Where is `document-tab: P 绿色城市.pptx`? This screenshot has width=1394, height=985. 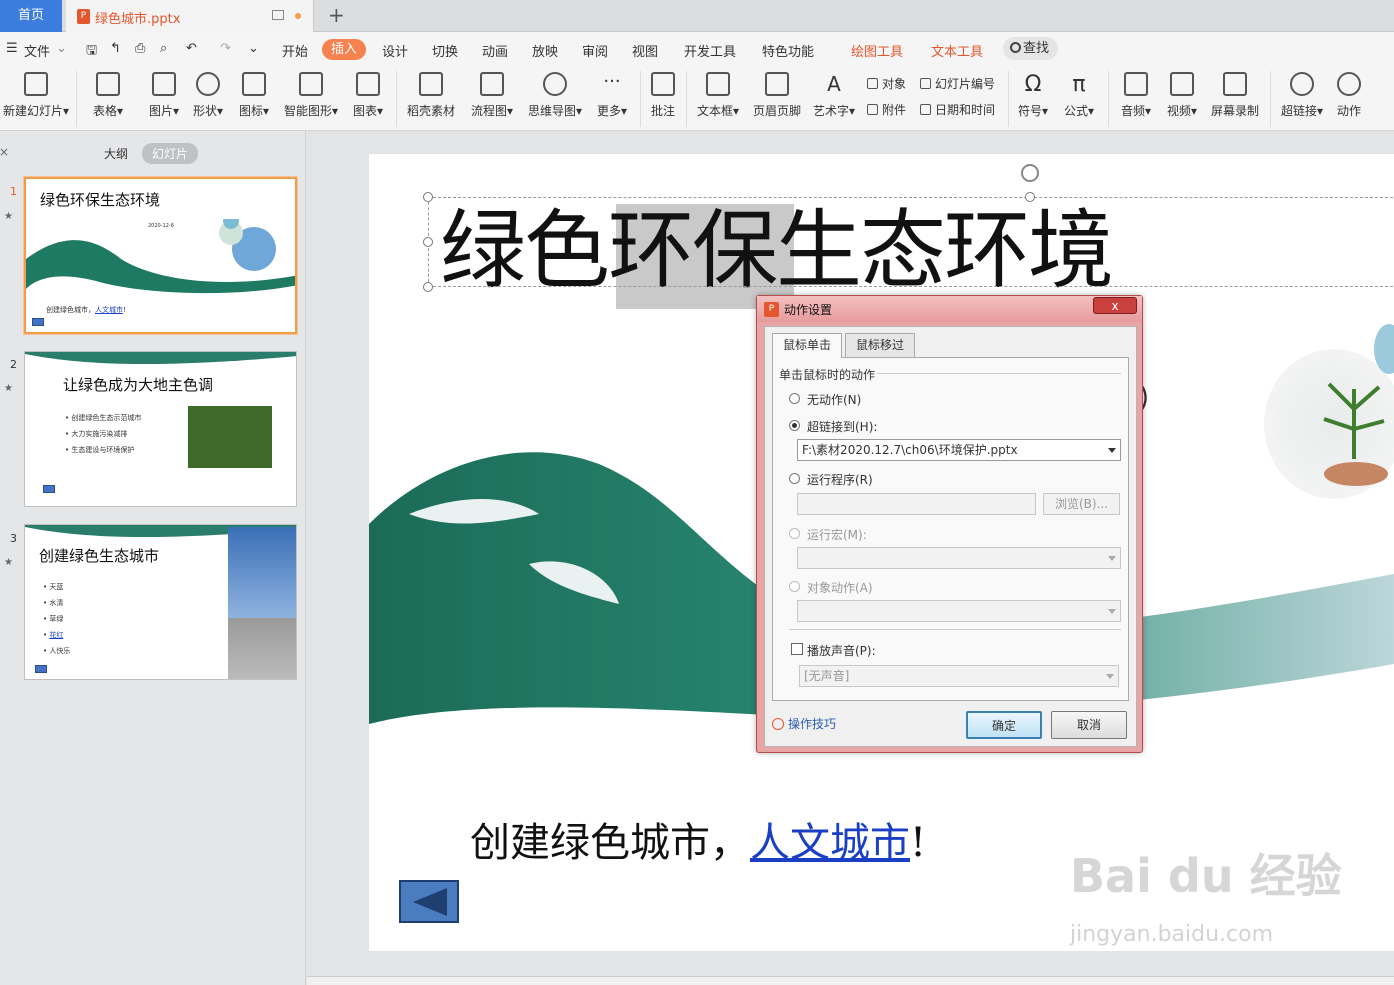 document-tab: P 绿色城市.pptx is located at coordinates (190, 16).